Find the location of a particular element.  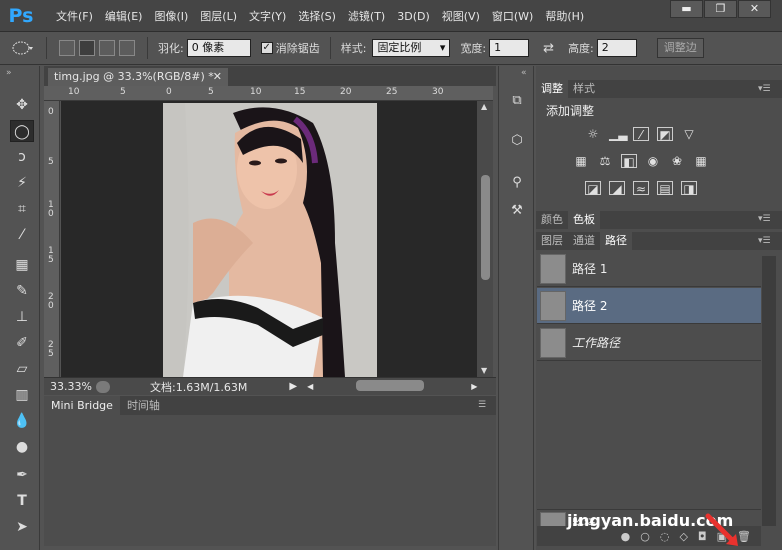

document-title: timg.jpg @ 33.3%(RGB/8#) * is located at coordinates (134, 76).